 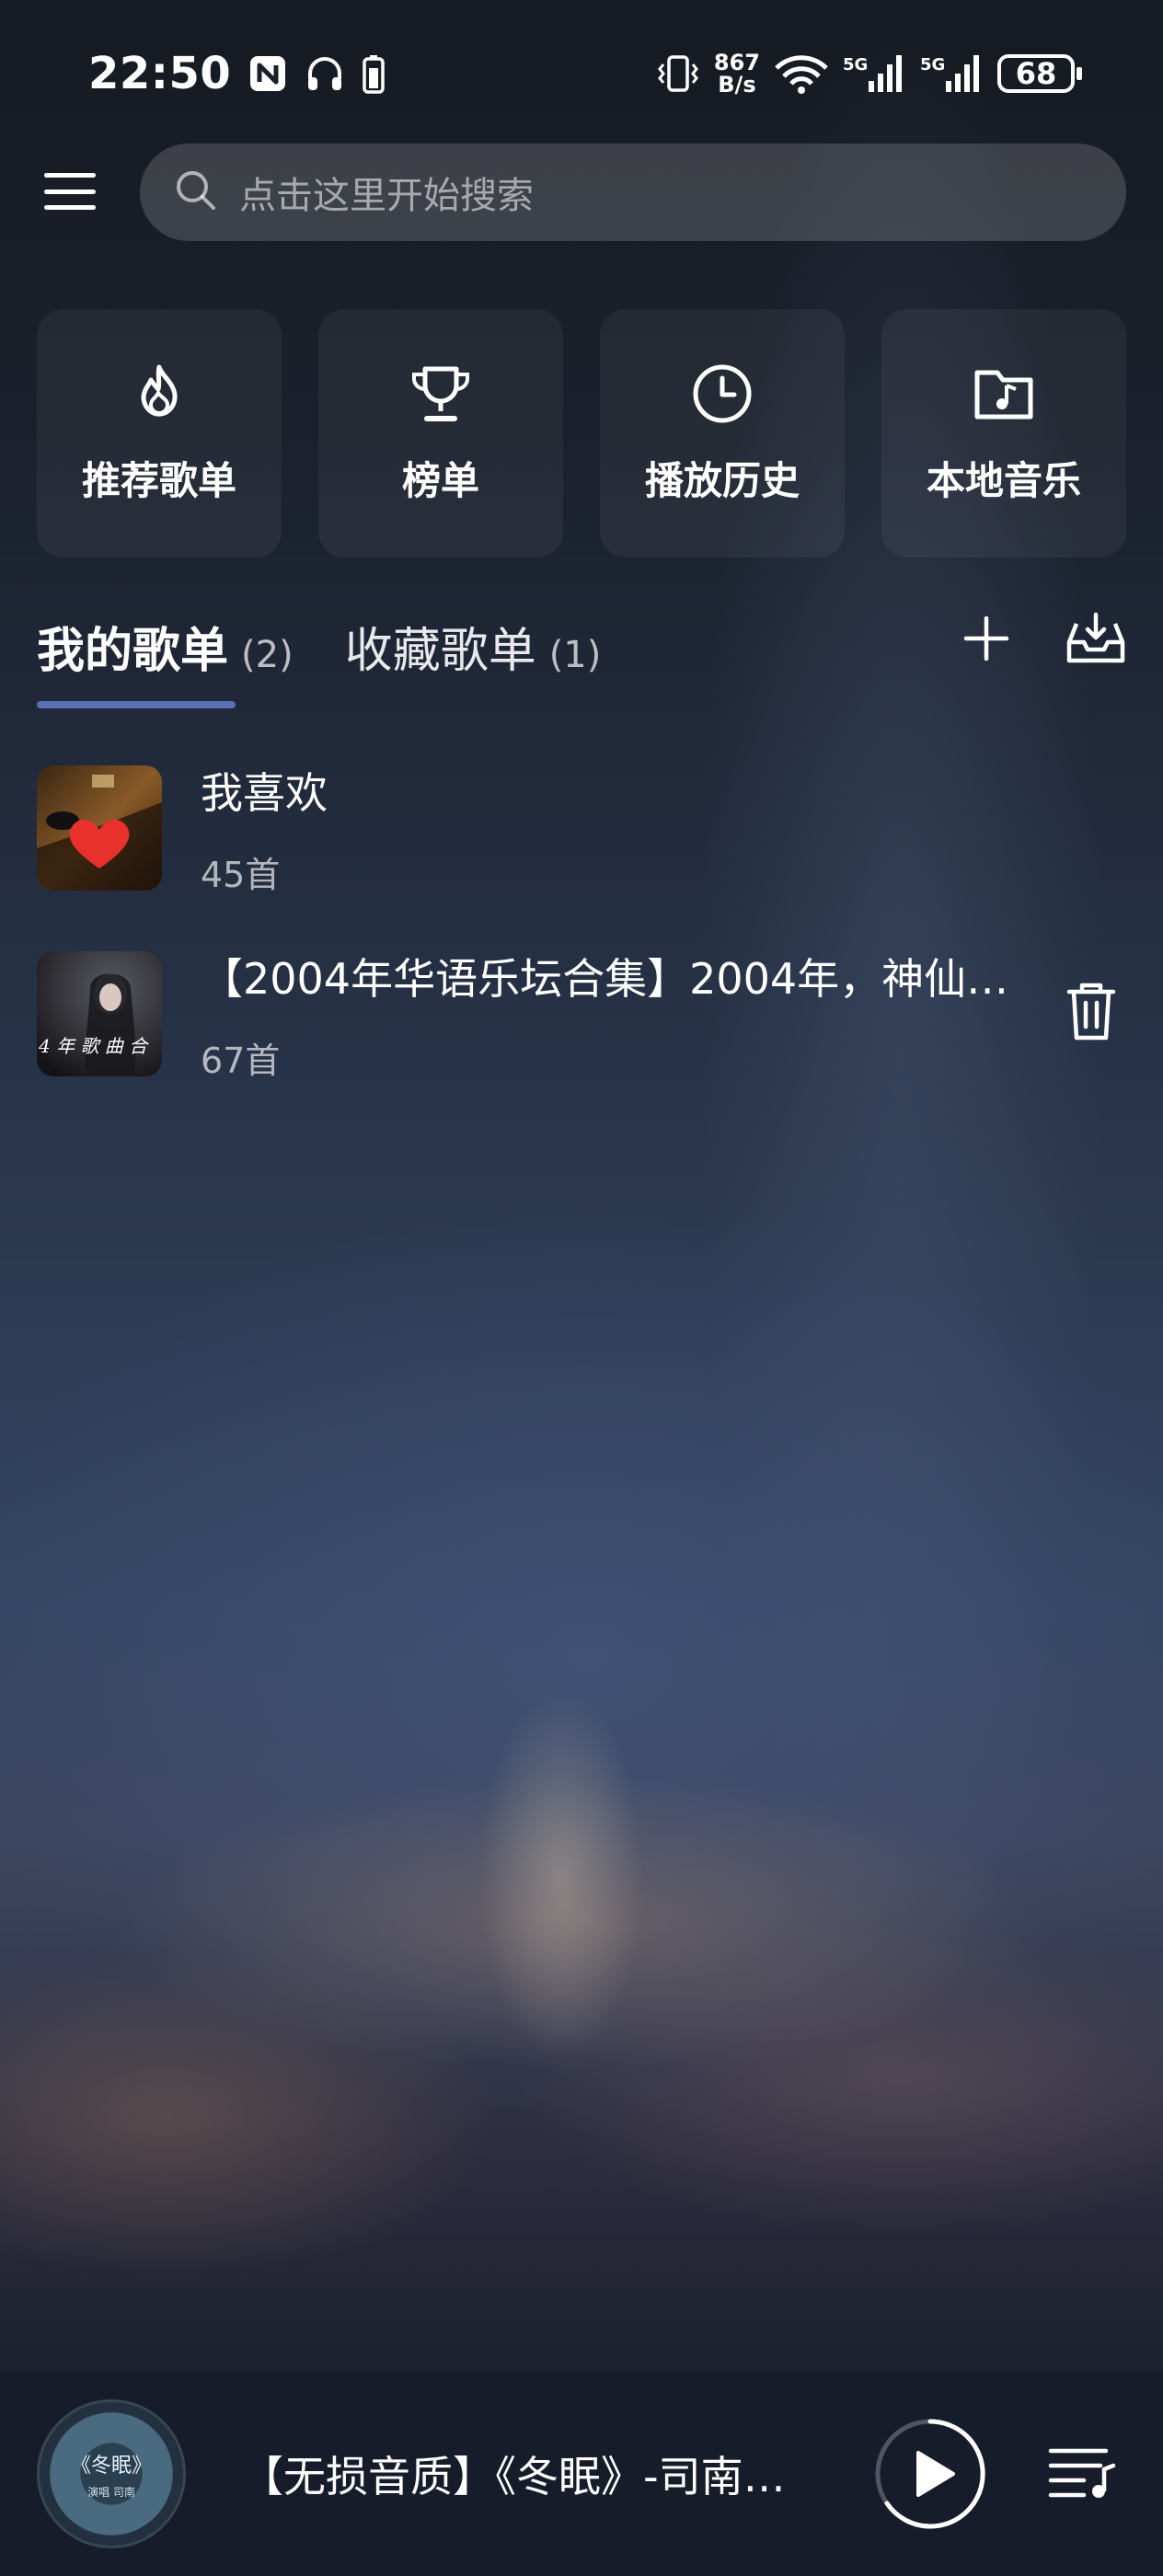 What do you see at coordinates (319, 662) in the screenshot?
I see `playlist-tabs: 我的歌单 (2) 收藏歌单 (1)` at bounding box center [319, 662].